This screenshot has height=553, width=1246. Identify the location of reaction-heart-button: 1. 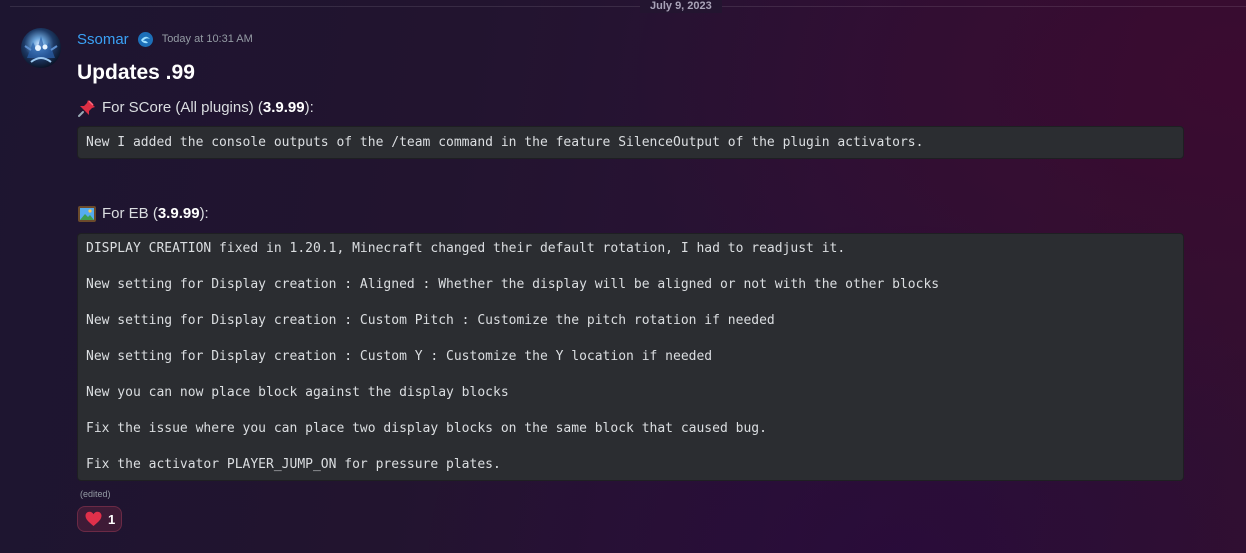
(99, 519).